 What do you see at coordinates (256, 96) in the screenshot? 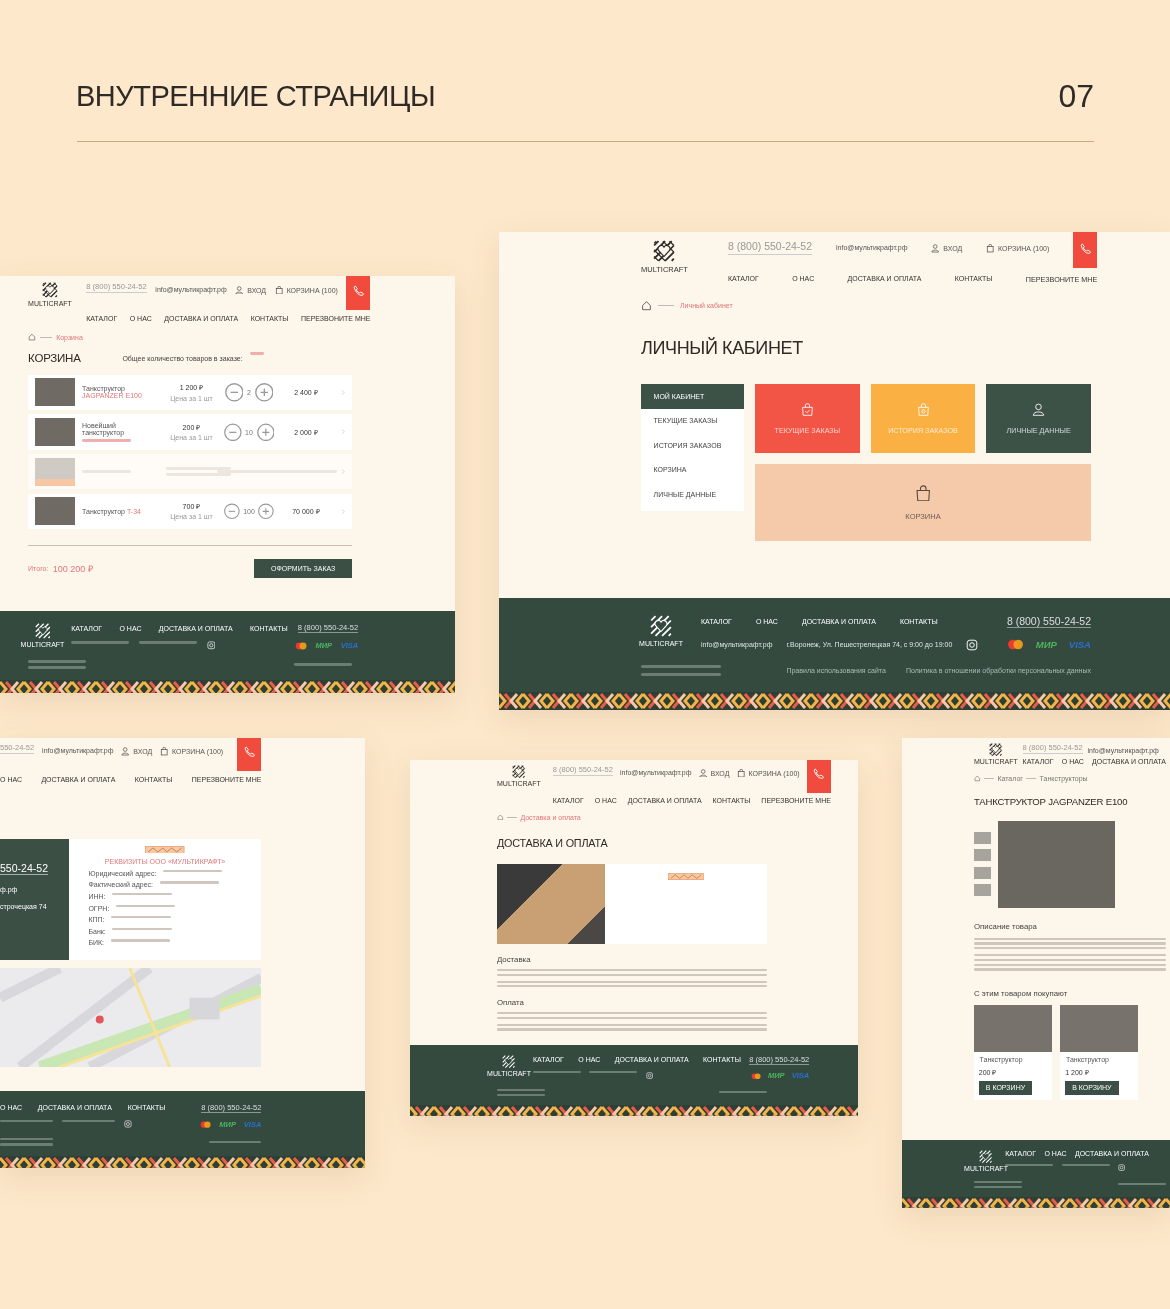
I see `section-title: ВНУТРЕННИЕ СТРАНИЦЫ` at bounding box center [256, 96].